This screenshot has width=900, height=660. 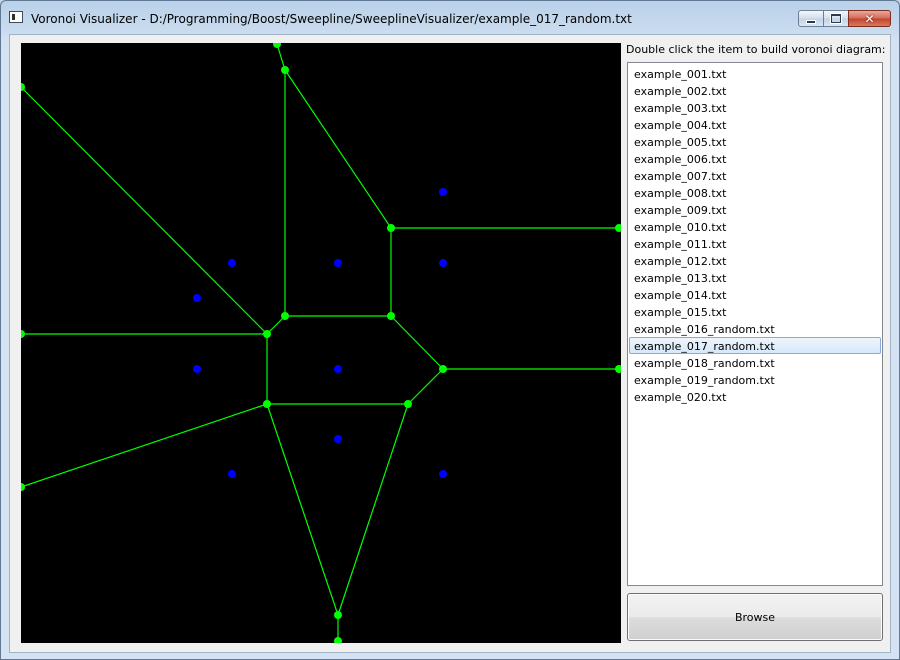 What do you see at coordinates (16, 17) in the screenshot?
I see `app-window-icon` at bounding box center [16, 17].